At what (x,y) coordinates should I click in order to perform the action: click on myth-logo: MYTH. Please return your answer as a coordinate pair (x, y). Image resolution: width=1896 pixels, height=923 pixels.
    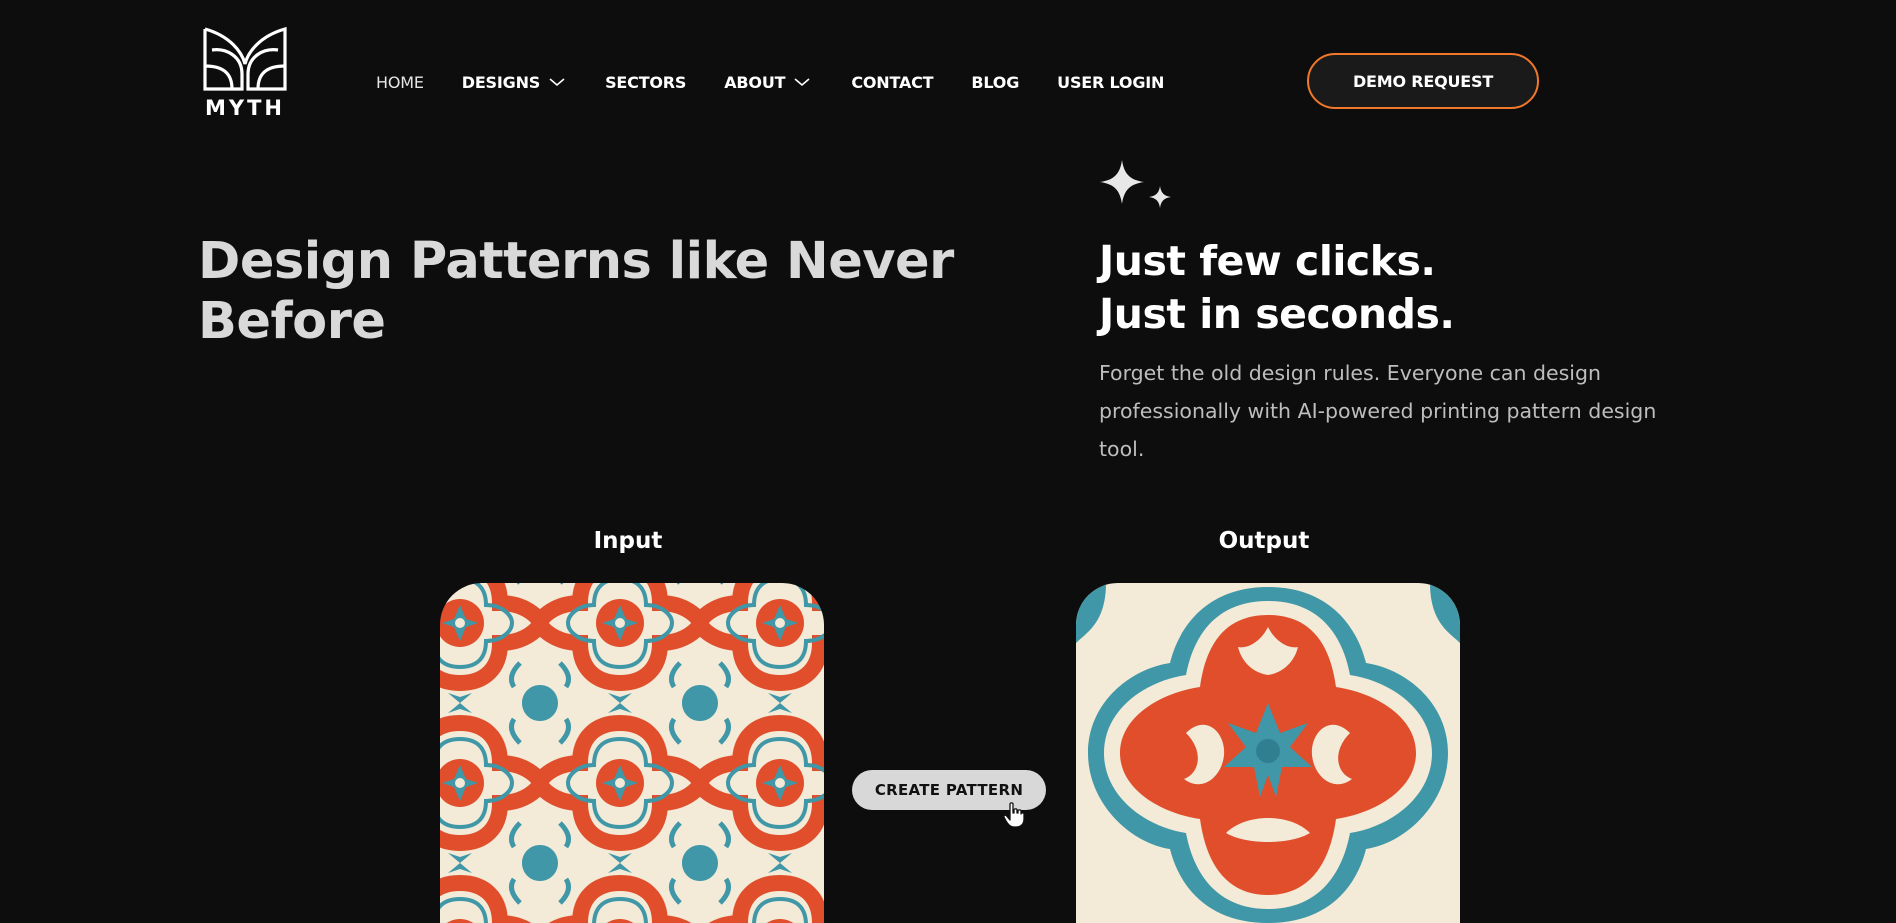
    Looking at the image, I should click on (245, 73).